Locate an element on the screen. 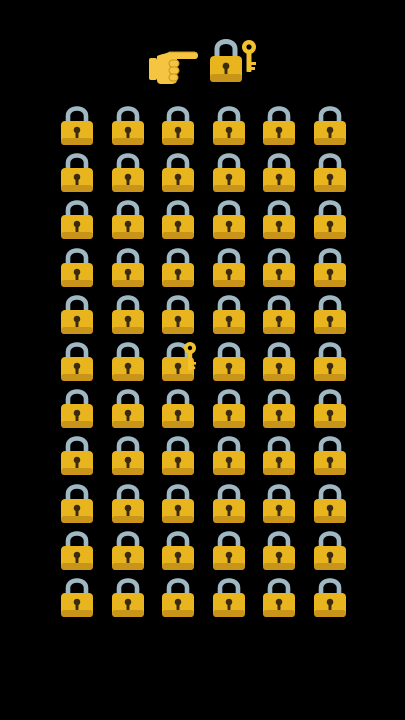 Image resolution: width=405 pixels, height=720 pixels. odd-one-out-cell is located at coordinates (178, 362).